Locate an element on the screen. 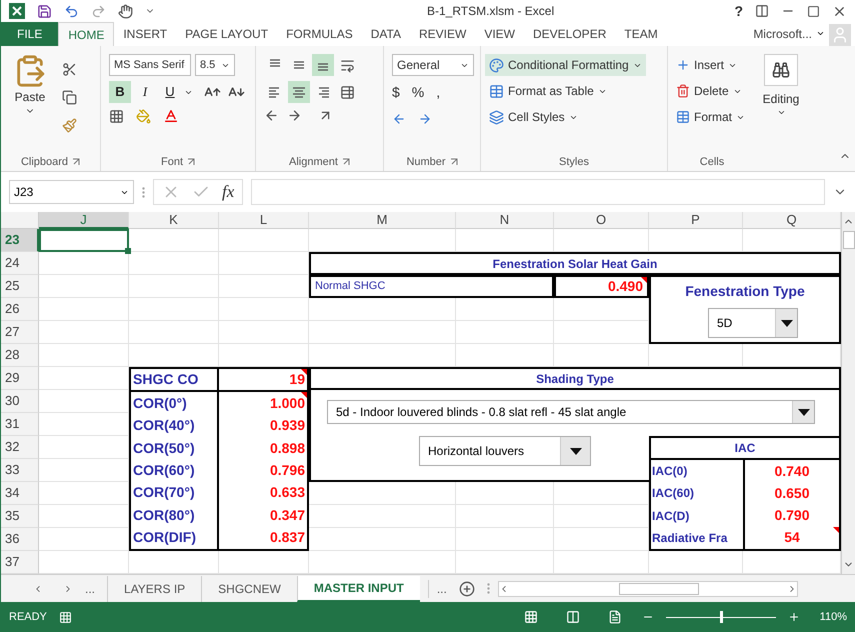 The height and width of the screenshot is (632, 855). file-tab: FILE is located at coordinates (29, 34).